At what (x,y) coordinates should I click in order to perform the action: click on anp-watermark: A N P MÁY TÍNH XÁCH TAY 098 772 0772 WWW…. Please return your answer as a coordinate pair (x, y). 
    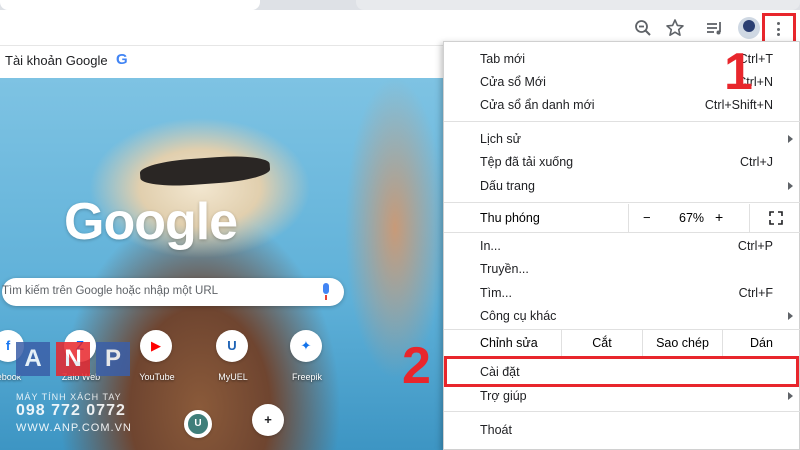
    Looking at the image, I should click on (76, 392).